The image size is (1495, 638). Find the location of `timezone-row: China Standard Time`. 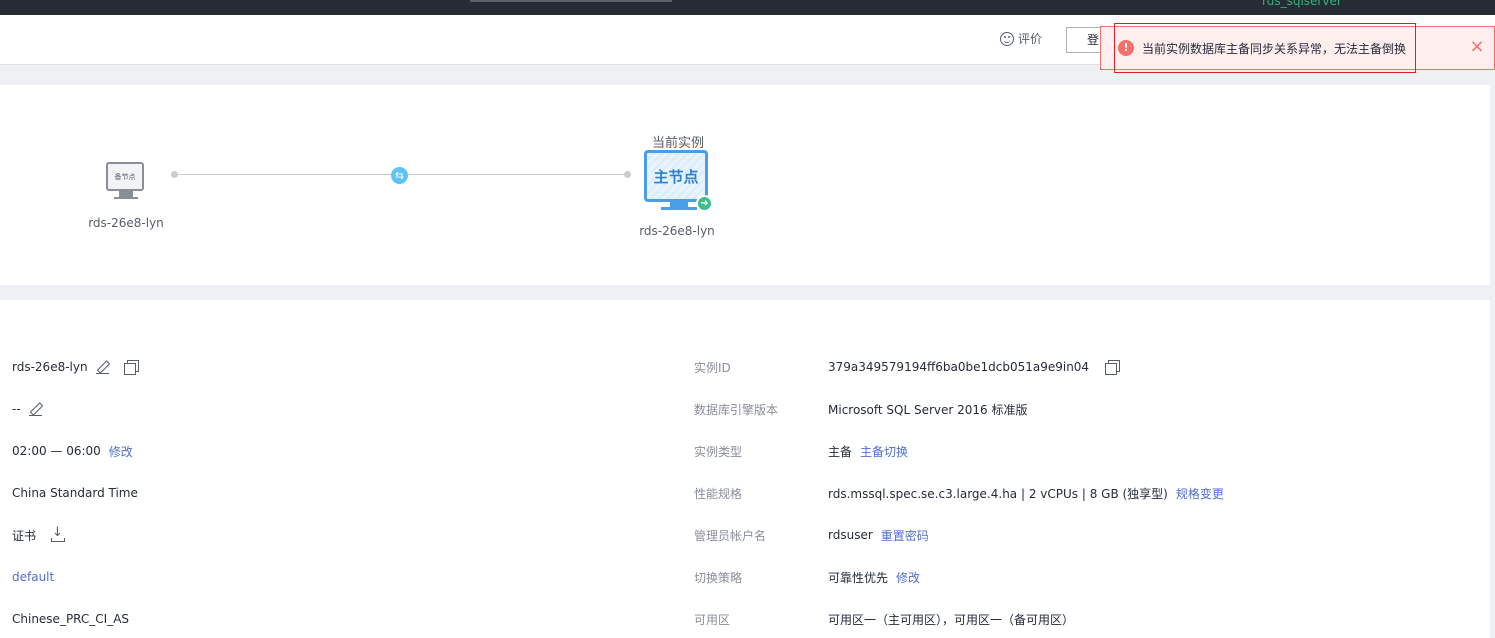

timezone-row: China Standard Time is located at coordinates (75, 493).